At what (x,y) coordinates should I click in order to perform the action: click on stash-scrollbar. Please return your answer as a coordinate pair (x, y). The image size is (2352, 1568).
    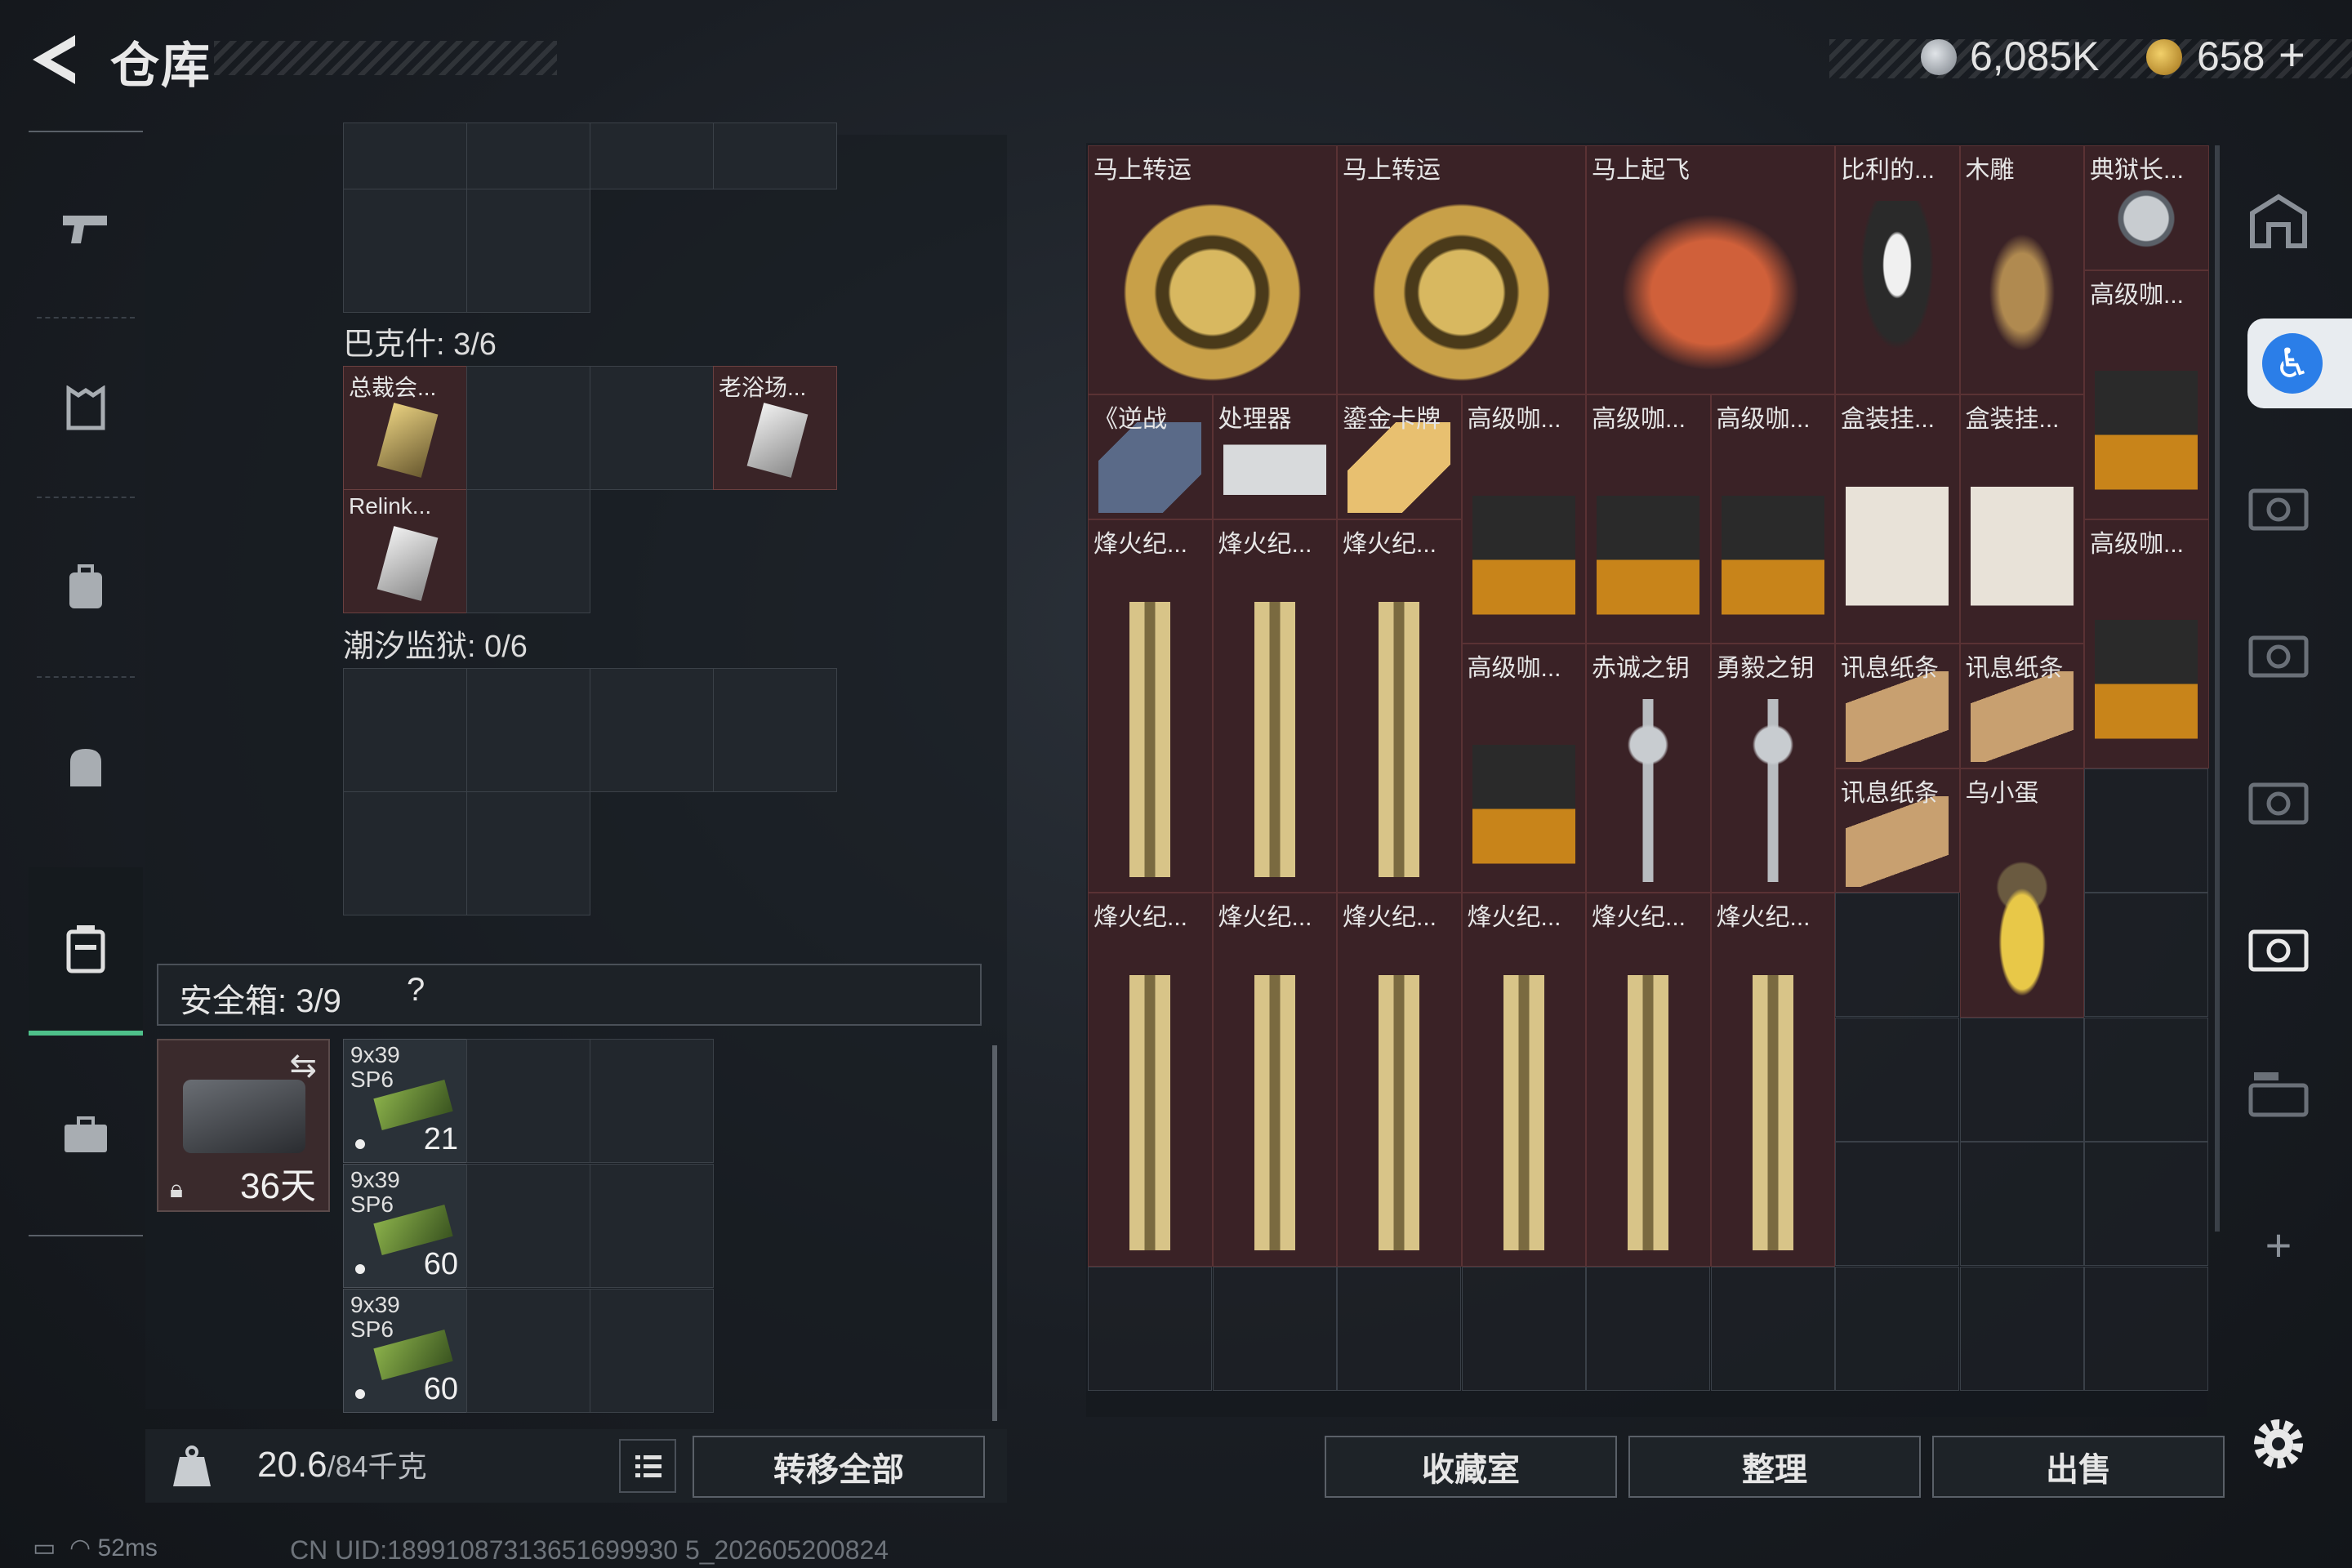
    Looking at the image, I should click on (2217, 688).